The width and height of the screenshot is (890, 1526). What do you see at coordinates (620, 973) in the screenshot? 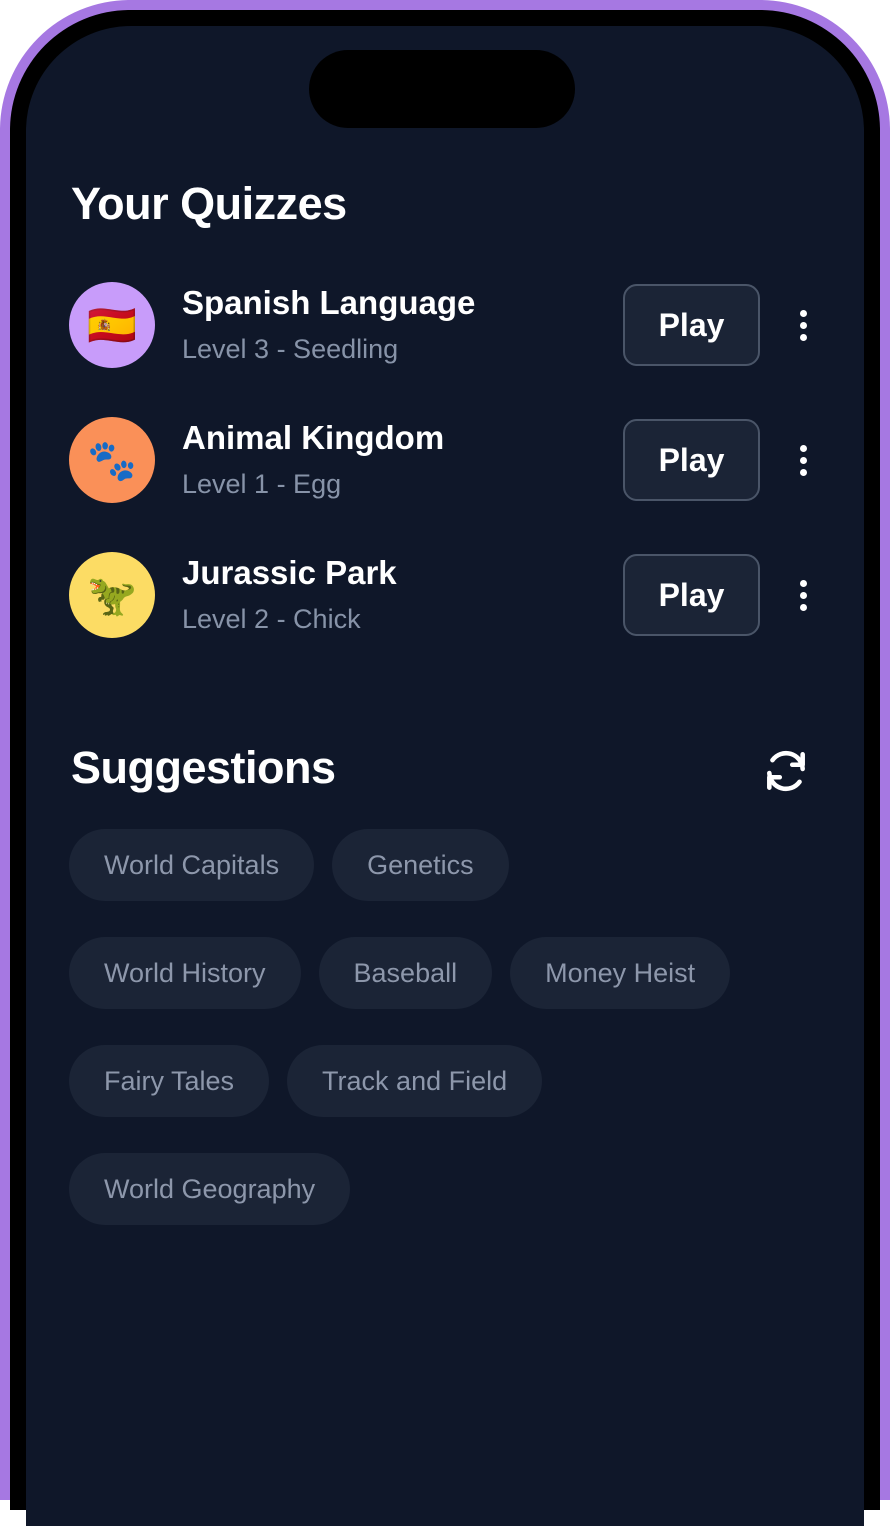
I see `suggestion-chip: Money Heist` at bounding box center [620, 973].